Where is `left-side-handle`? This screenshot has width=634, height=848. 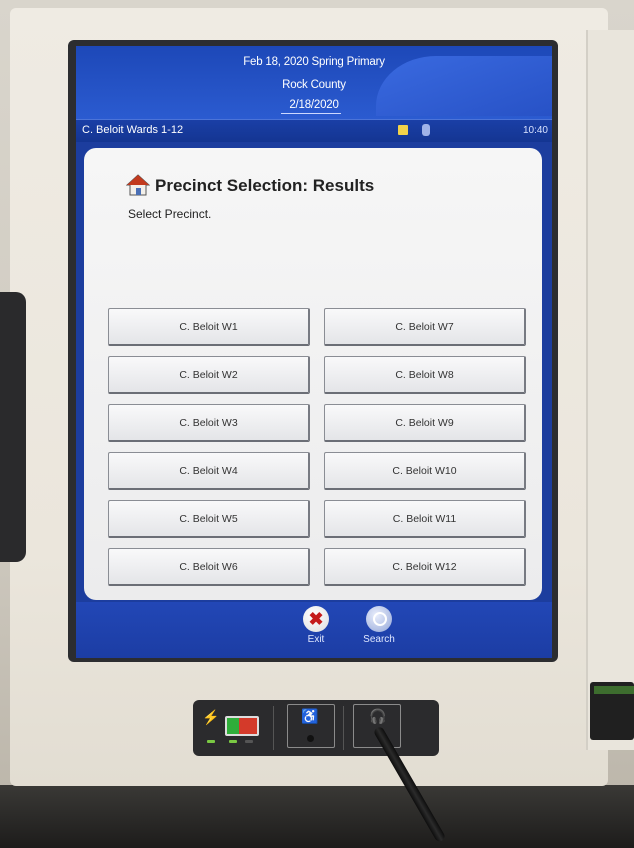
left-side-handle is located at coordinates (13, 427).